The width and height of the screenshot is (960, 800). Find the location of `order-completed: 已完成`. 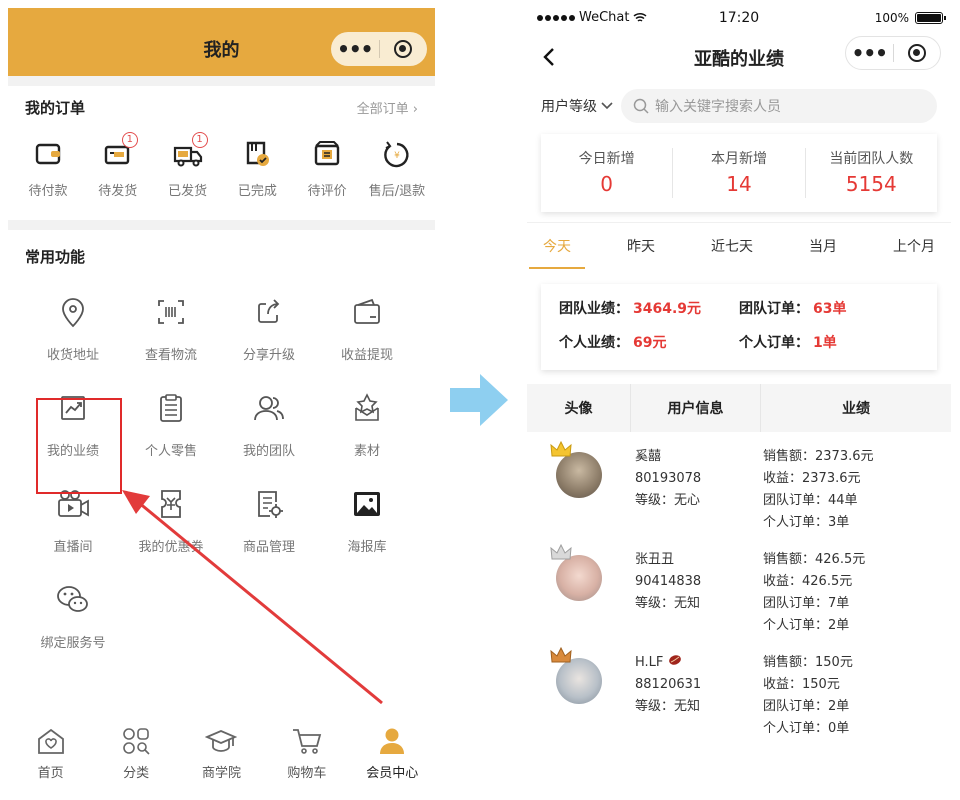

order-completed: 已完成 is located at coordinates (257, 176).